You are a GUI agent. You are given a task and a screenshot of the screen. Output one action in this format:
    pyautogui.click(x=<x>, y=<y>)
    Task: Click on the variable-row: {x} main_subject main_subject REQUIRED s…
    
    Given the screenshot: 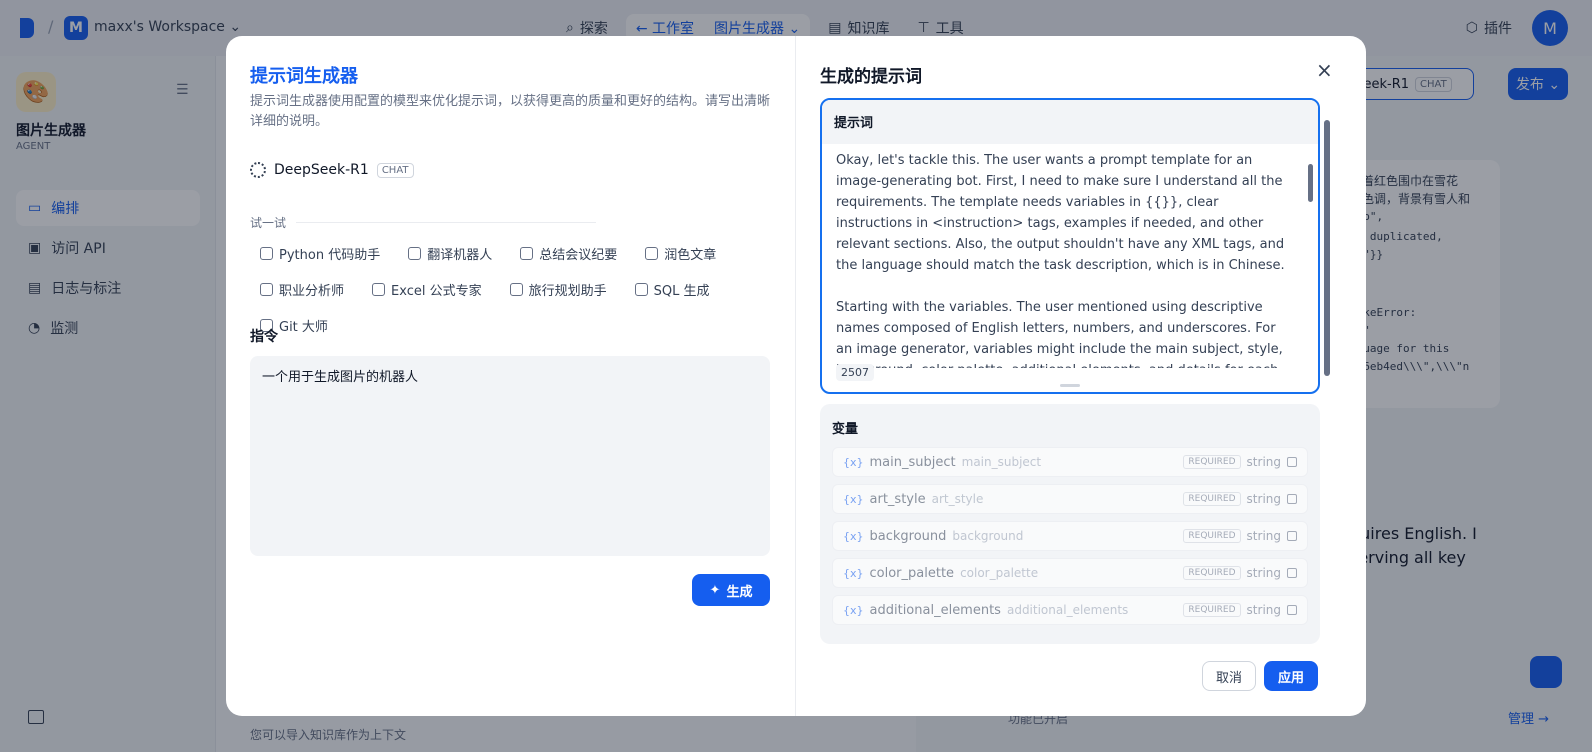 What is the action you would take?
    pyautogui.click(x=1070, y=462)
    